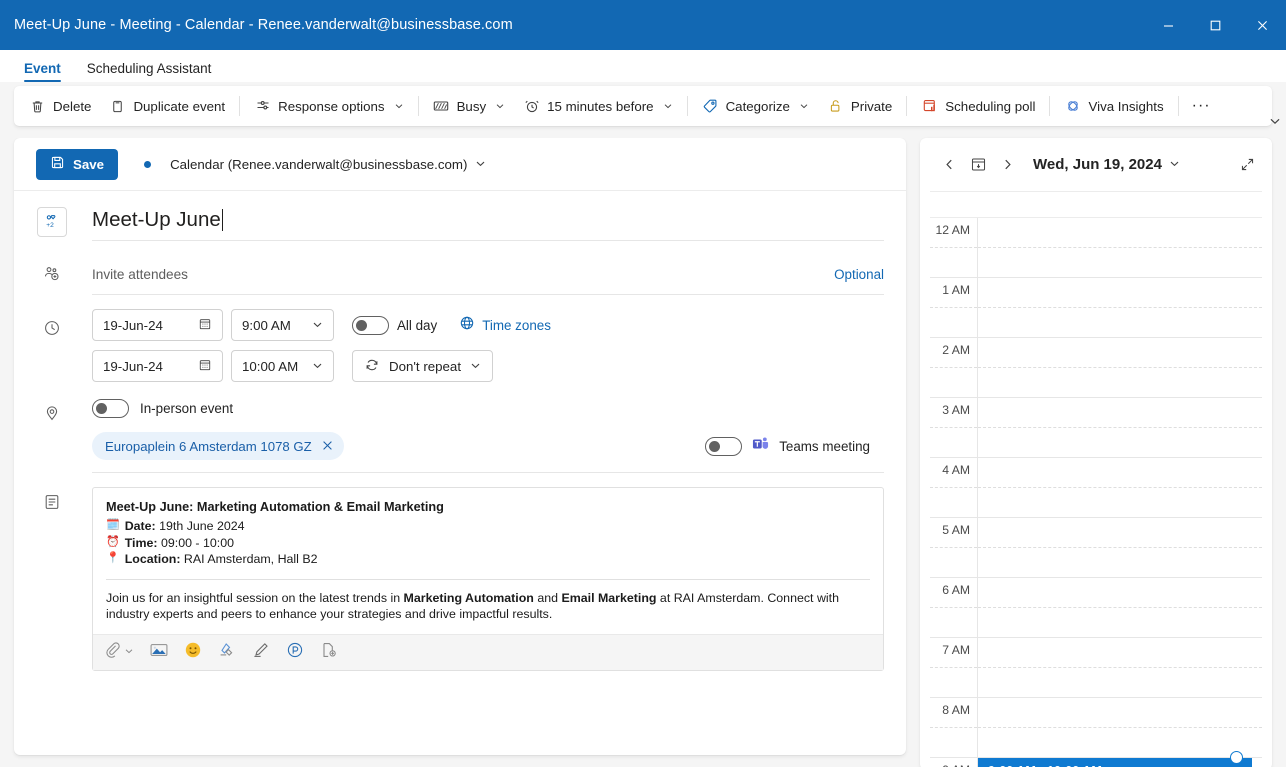  Describe the element at coordinates (949, 165) in the screenshot. I see `previous-day-button` at that location.